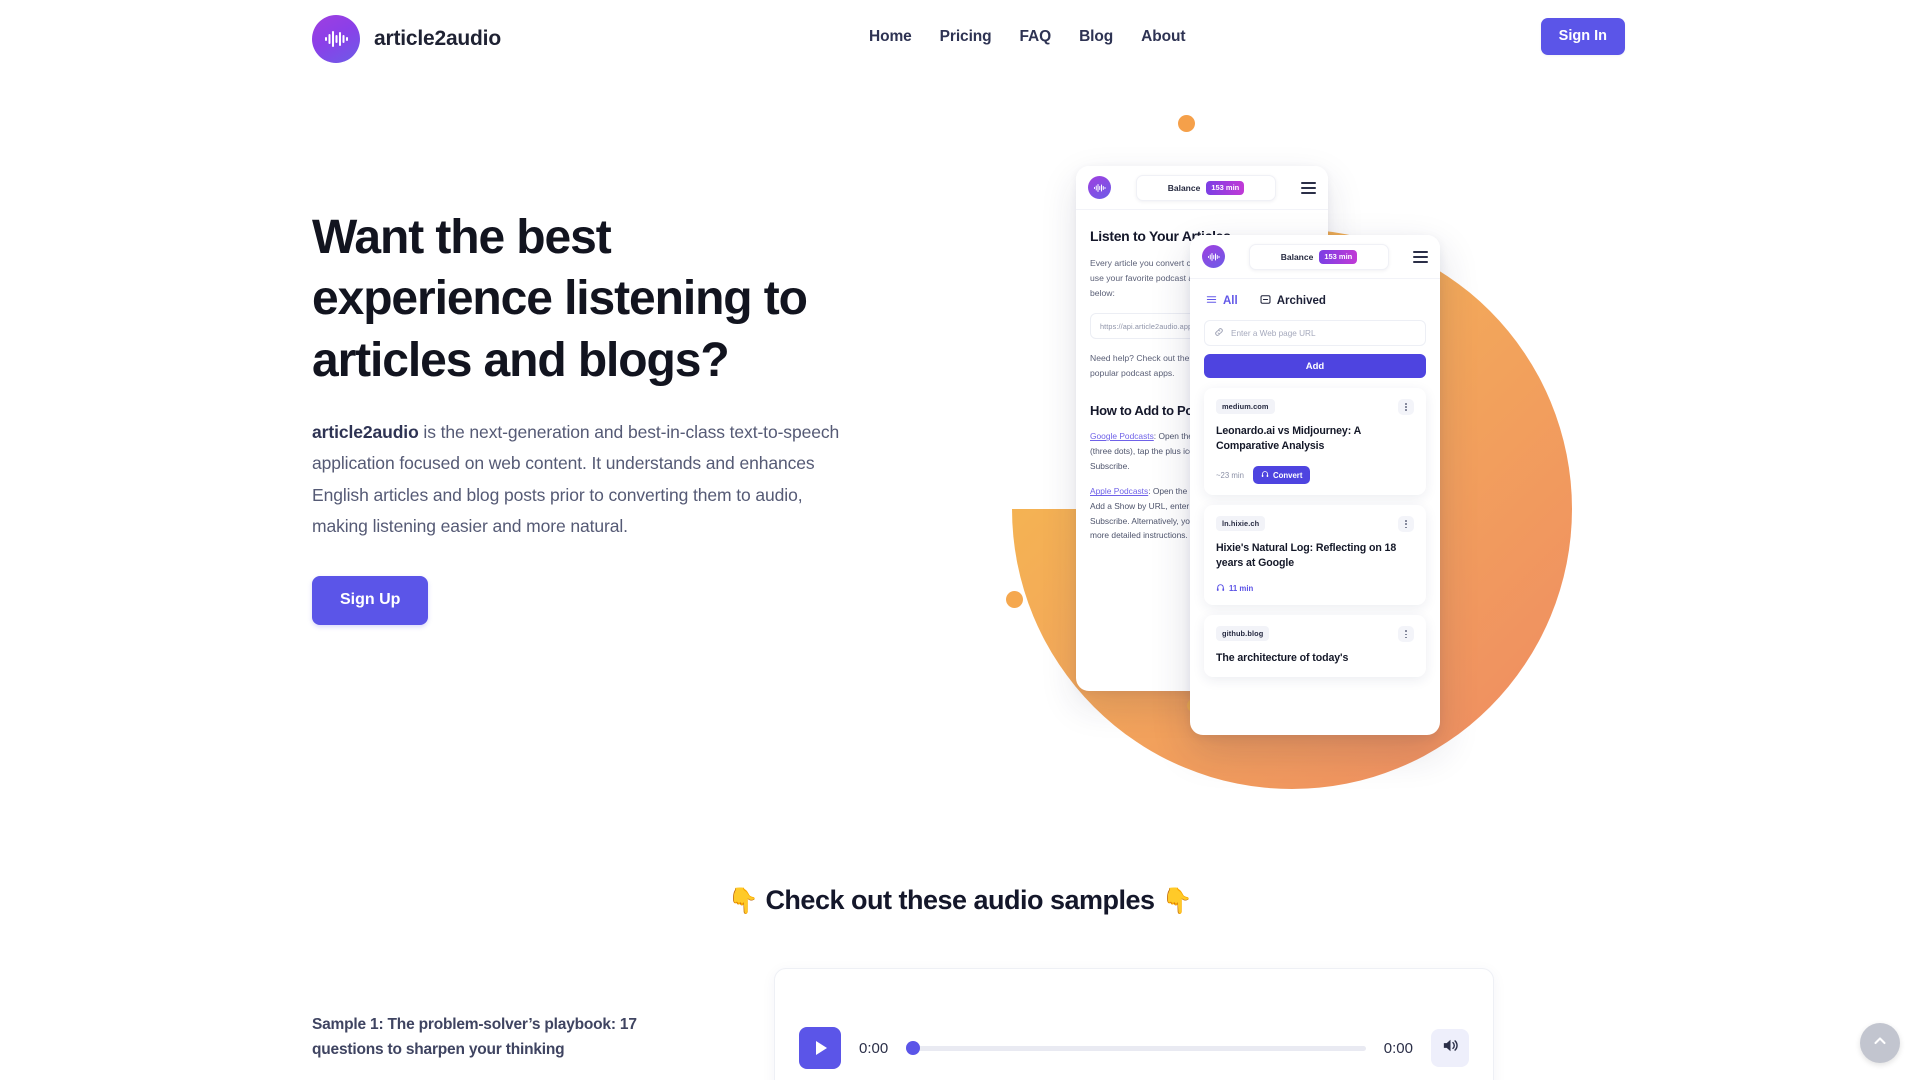 This screenshot has height=1080, width=1920. Describe the element at coordinates (1230, 301) in the screenshot. I see `tab-all-label: All` at that location.